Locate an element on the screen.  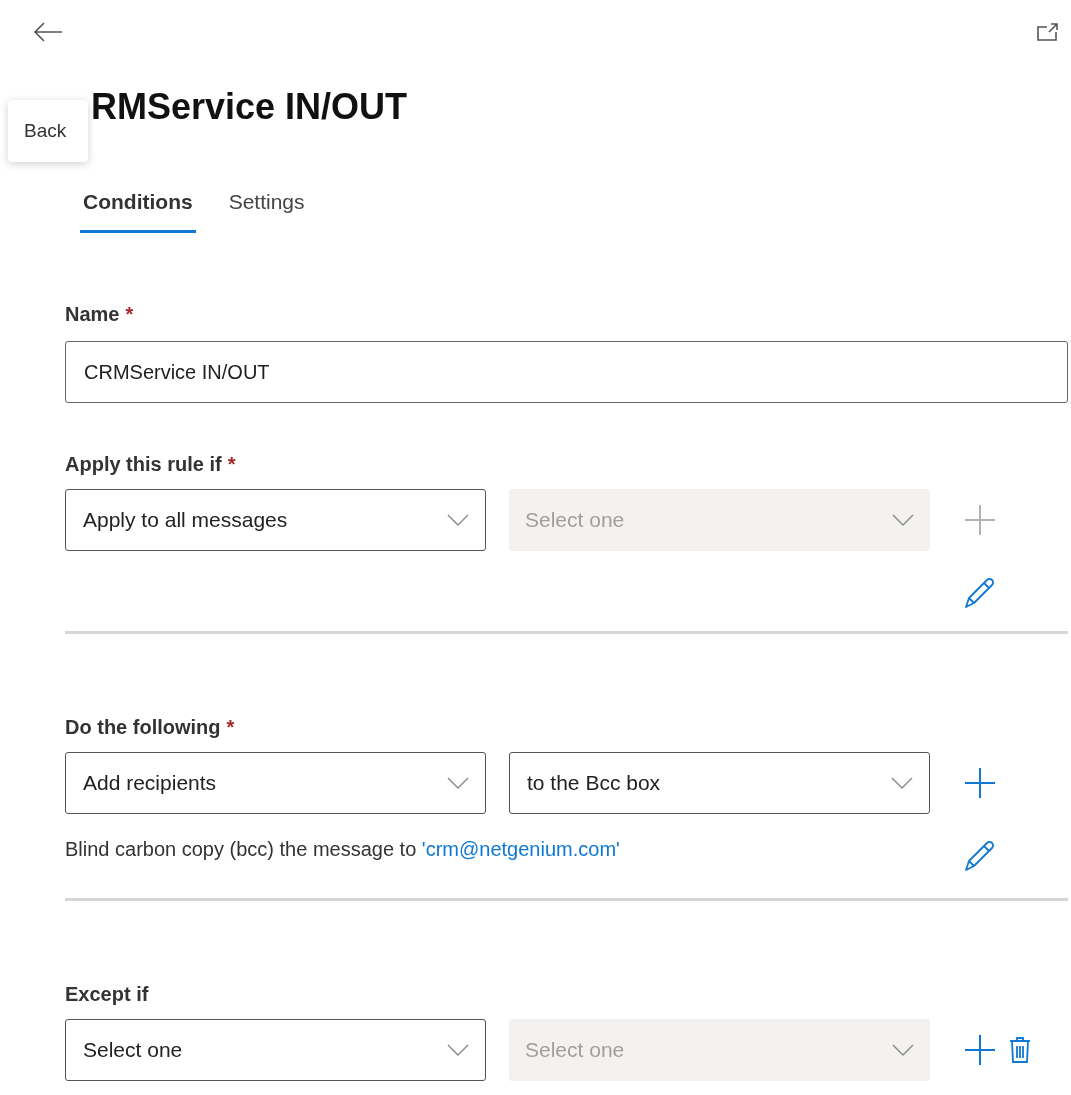
tab: Conditions is located at coordinates (138, 206).